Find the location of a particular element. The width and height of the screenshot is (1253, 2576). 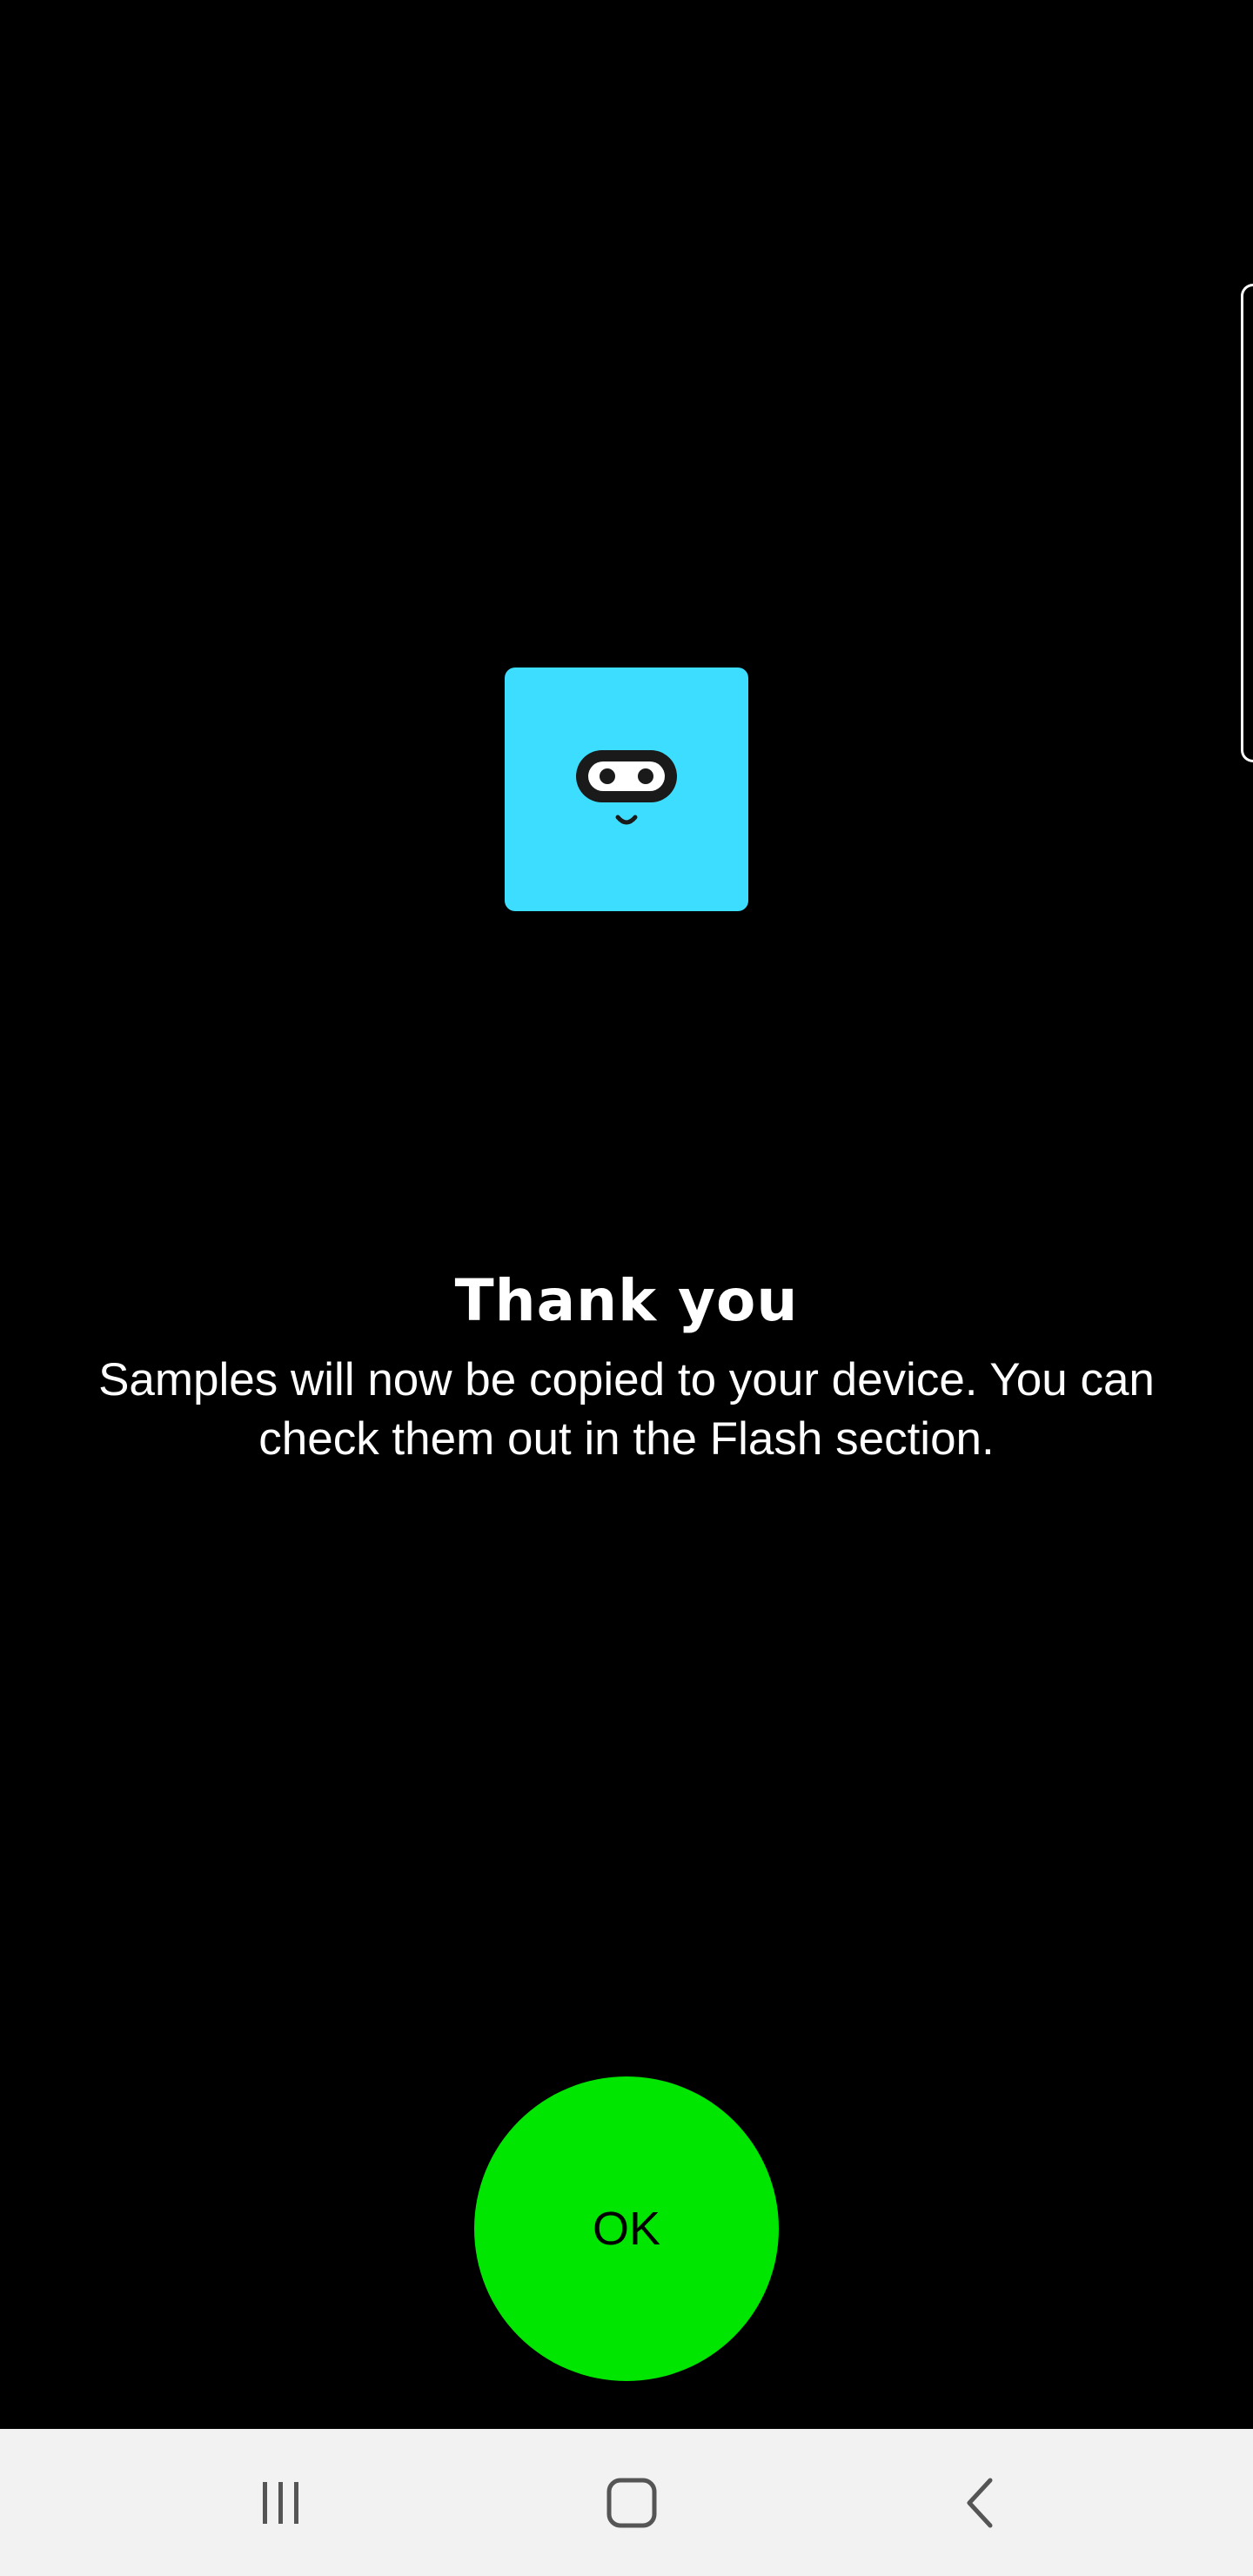

back-icon is located at coordinates (980, 2502).